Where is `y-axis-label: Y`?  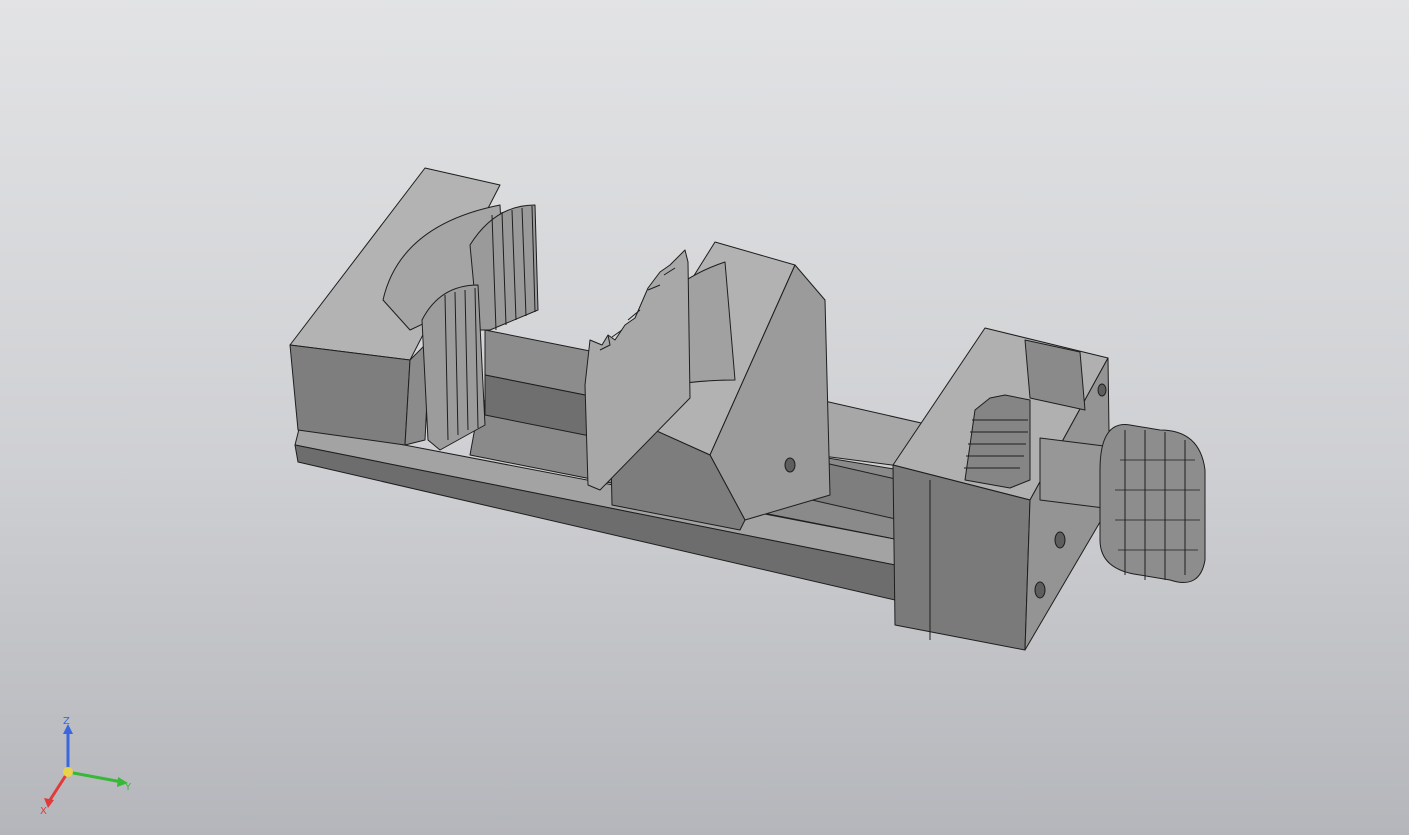
y-axis-label: Y is located at coordinates (128, 787).